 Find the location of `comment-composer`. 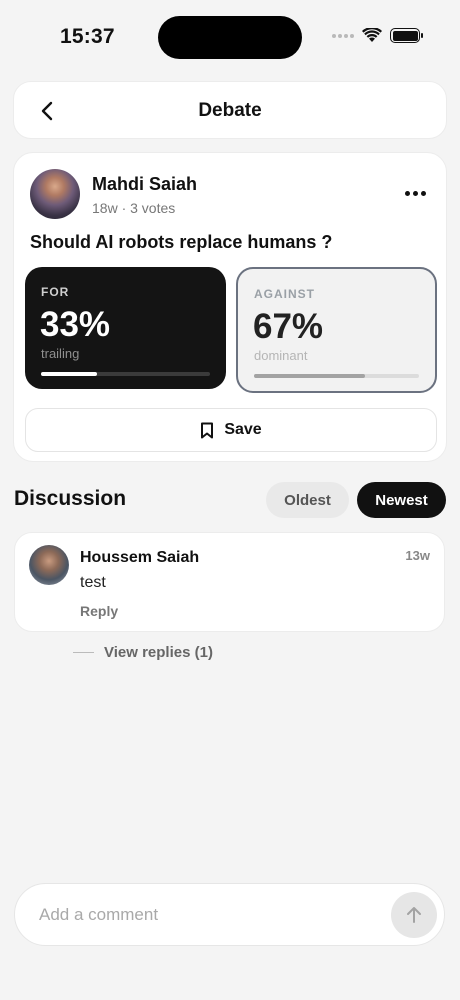

comment-composer is located at coordinates (229, 914).